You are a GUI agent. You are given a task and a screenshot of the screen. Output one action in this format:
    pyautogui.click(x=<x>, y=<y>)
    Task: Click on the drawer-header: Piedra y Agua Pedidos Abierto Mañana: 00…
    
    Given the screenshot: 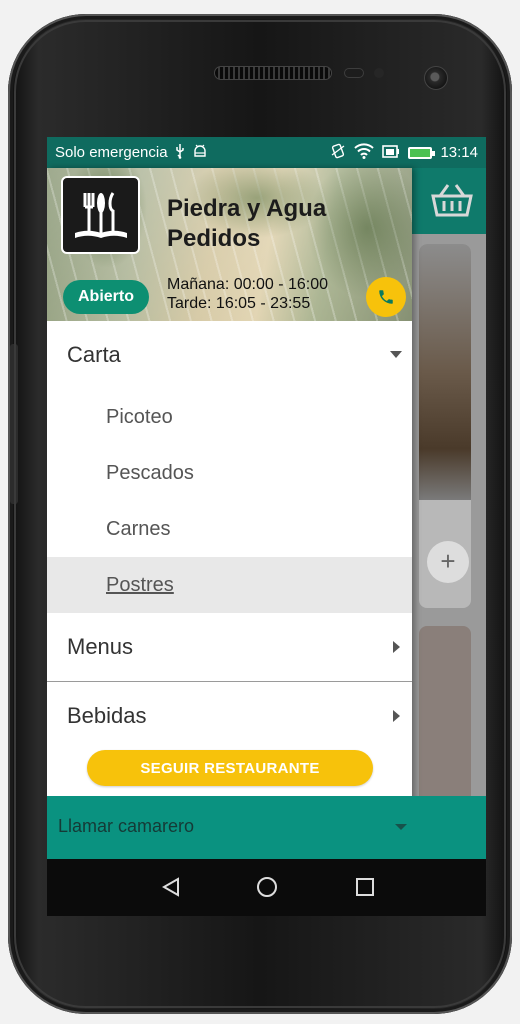 What is the action you would take?
    pyautogui.click(x=229, y=244)
    